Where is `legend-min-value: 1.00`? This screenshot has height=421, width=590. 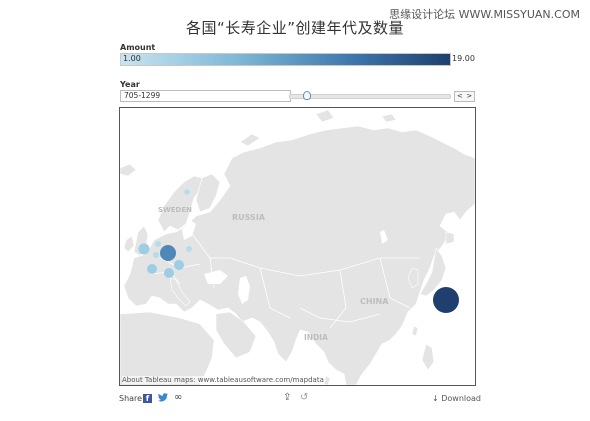 legend-min-value: 1.00 is located at coordinates (132, 58).